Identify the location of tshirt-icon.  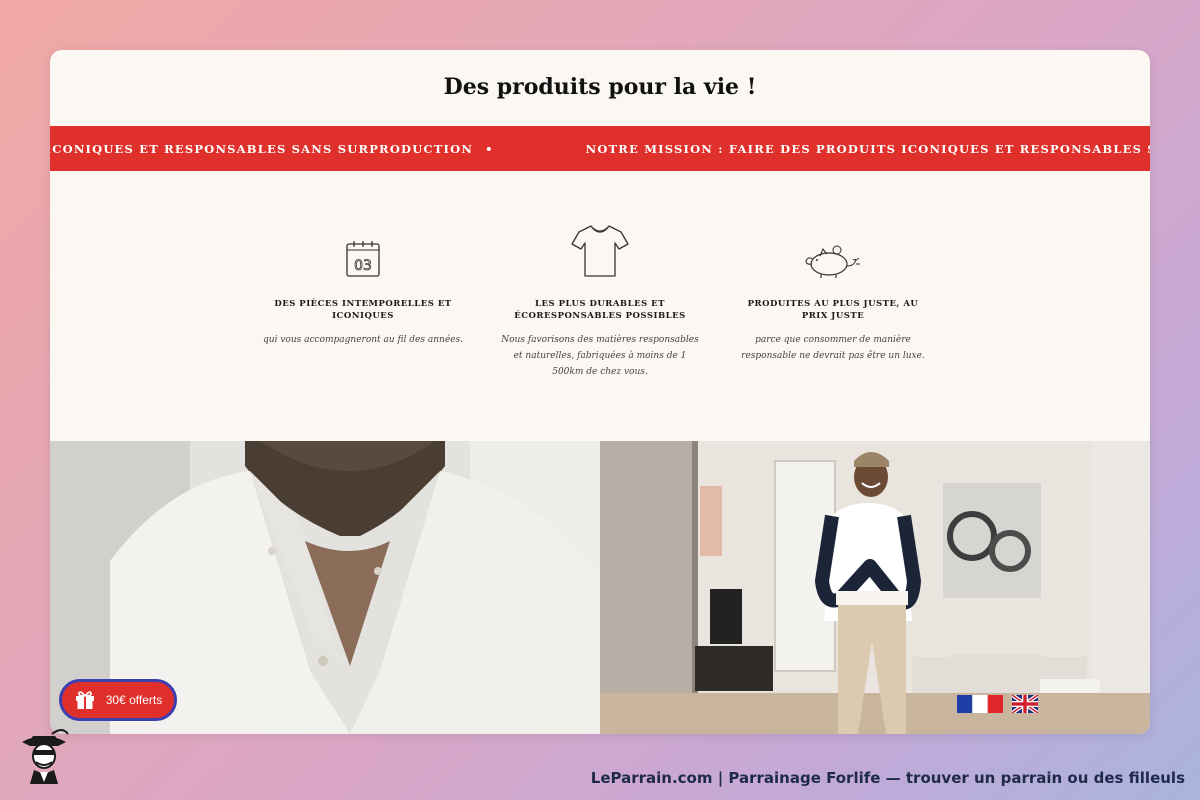
(600, 249).